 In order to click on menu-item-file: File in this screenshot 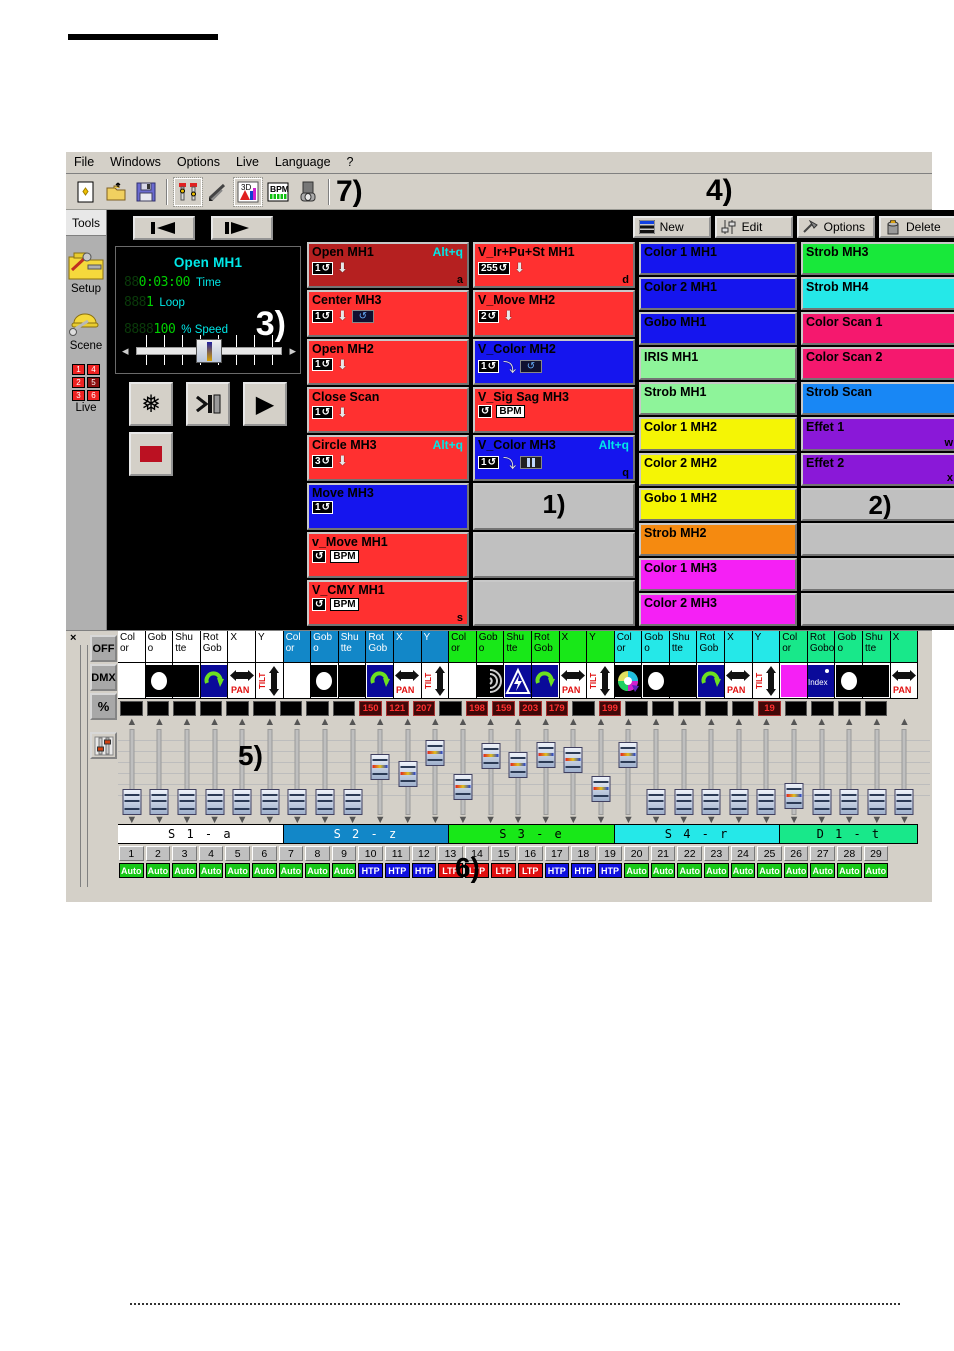, I will do `click(84, 162)`.